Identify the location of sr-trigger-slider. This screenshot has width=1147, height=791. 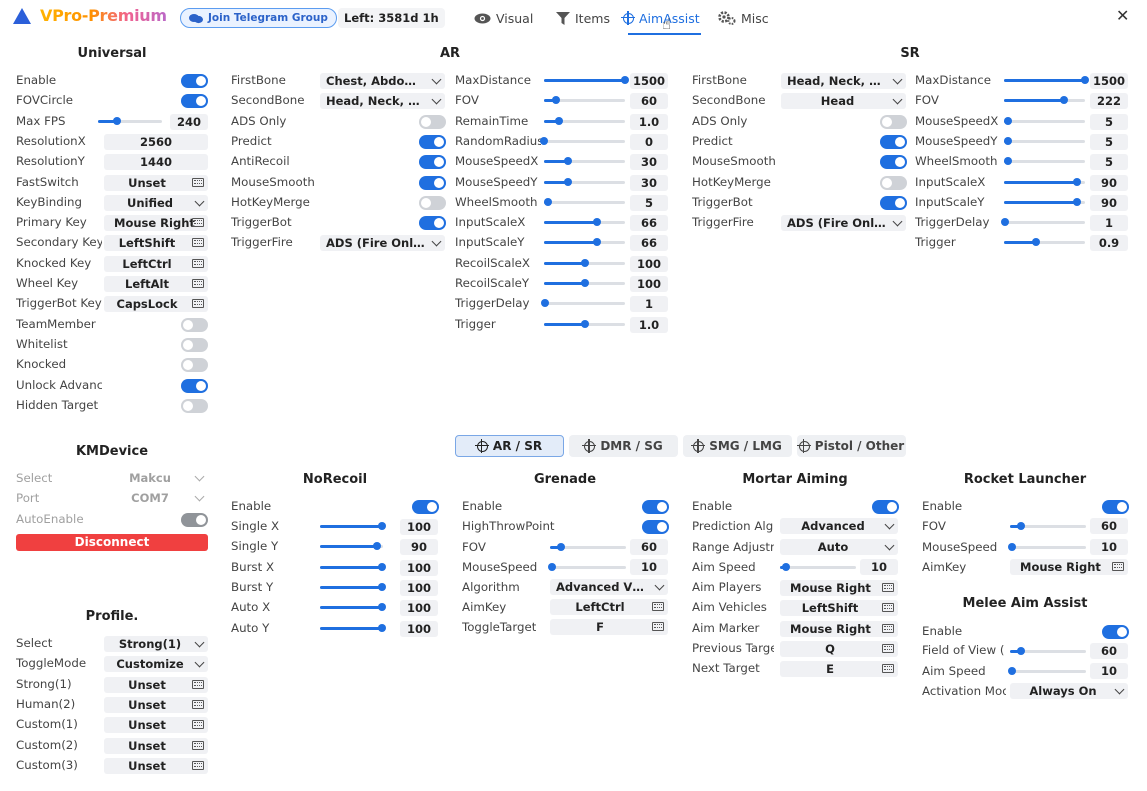
(1044, 242).